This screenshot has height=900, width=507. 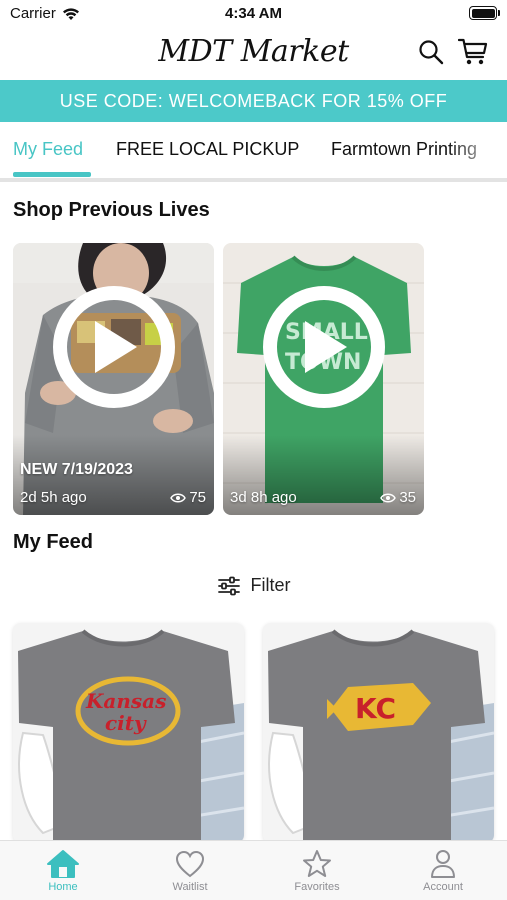 I want to click on promo-text: USE CODE: WELCOMEBACK FOR 15% OFF, so click(x=253, y=100).